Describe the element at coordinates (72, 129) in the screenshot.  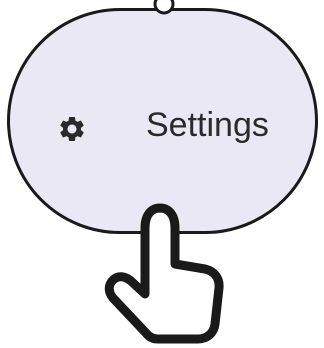
I see `gear-icon` at that location.